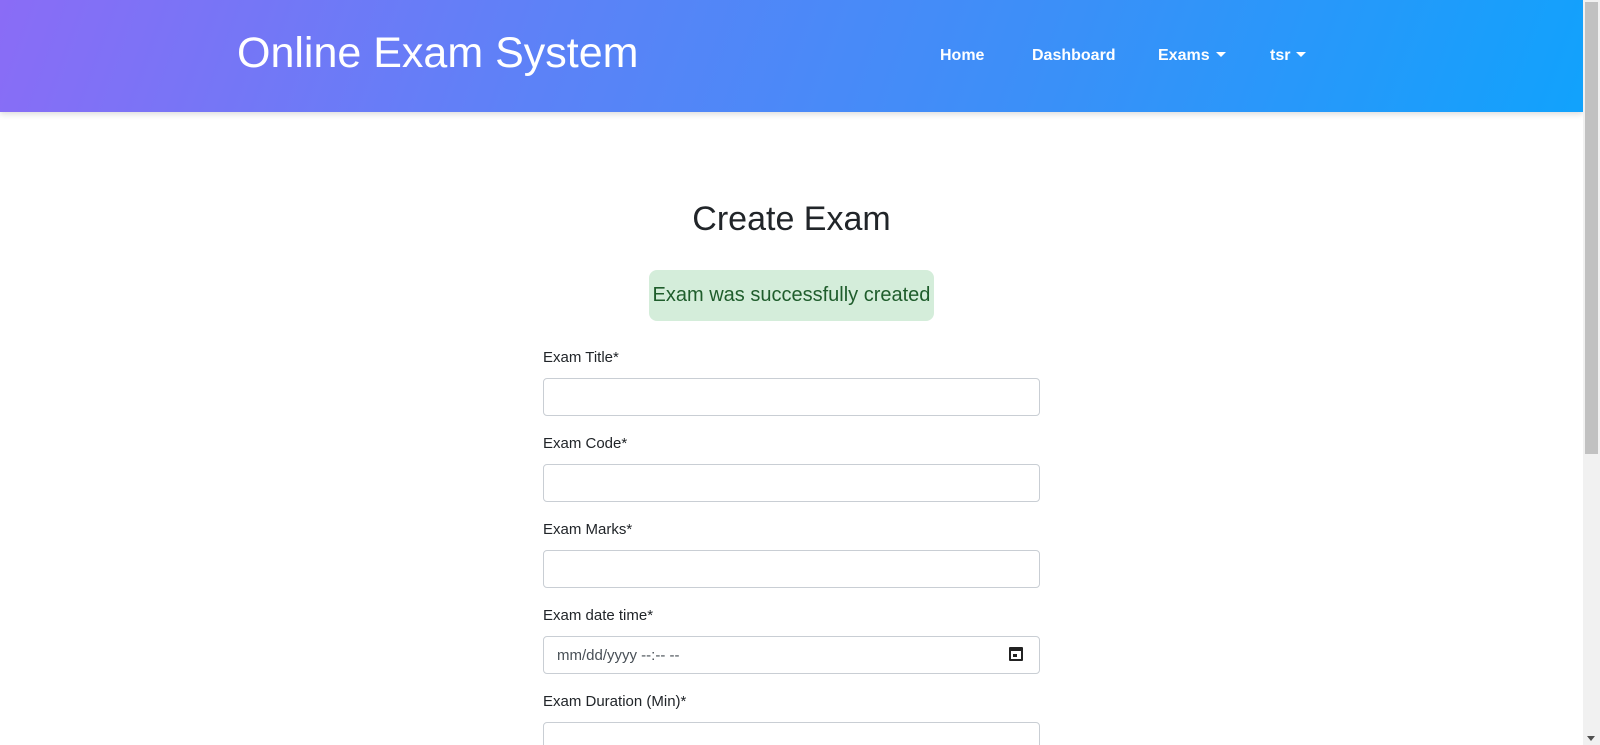 The height and width of the screenshot is (745, 1600). What do you see at coordinates (585, 443) in the screenshot?
I see `exam-code-label: Exam Code*` at bounding box center [585, 443].